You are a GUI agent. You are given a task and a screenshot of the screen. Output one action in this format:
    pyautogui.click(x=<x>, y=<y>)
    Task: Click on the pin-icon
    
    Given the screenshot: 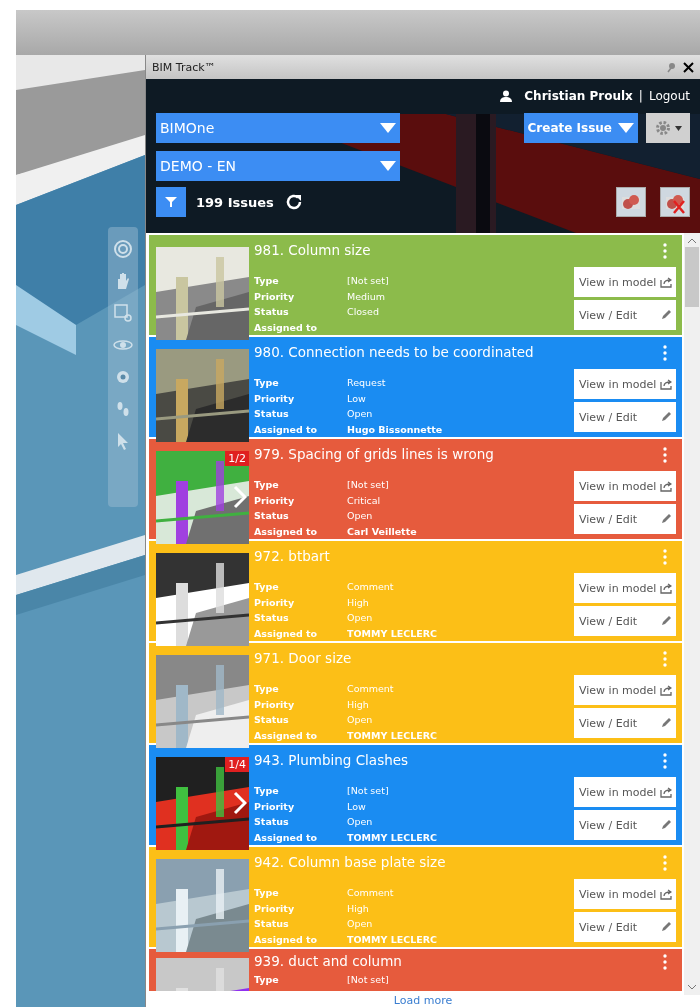 What is the action you would take?
    pyautogui.click(x=671, y=67)
    